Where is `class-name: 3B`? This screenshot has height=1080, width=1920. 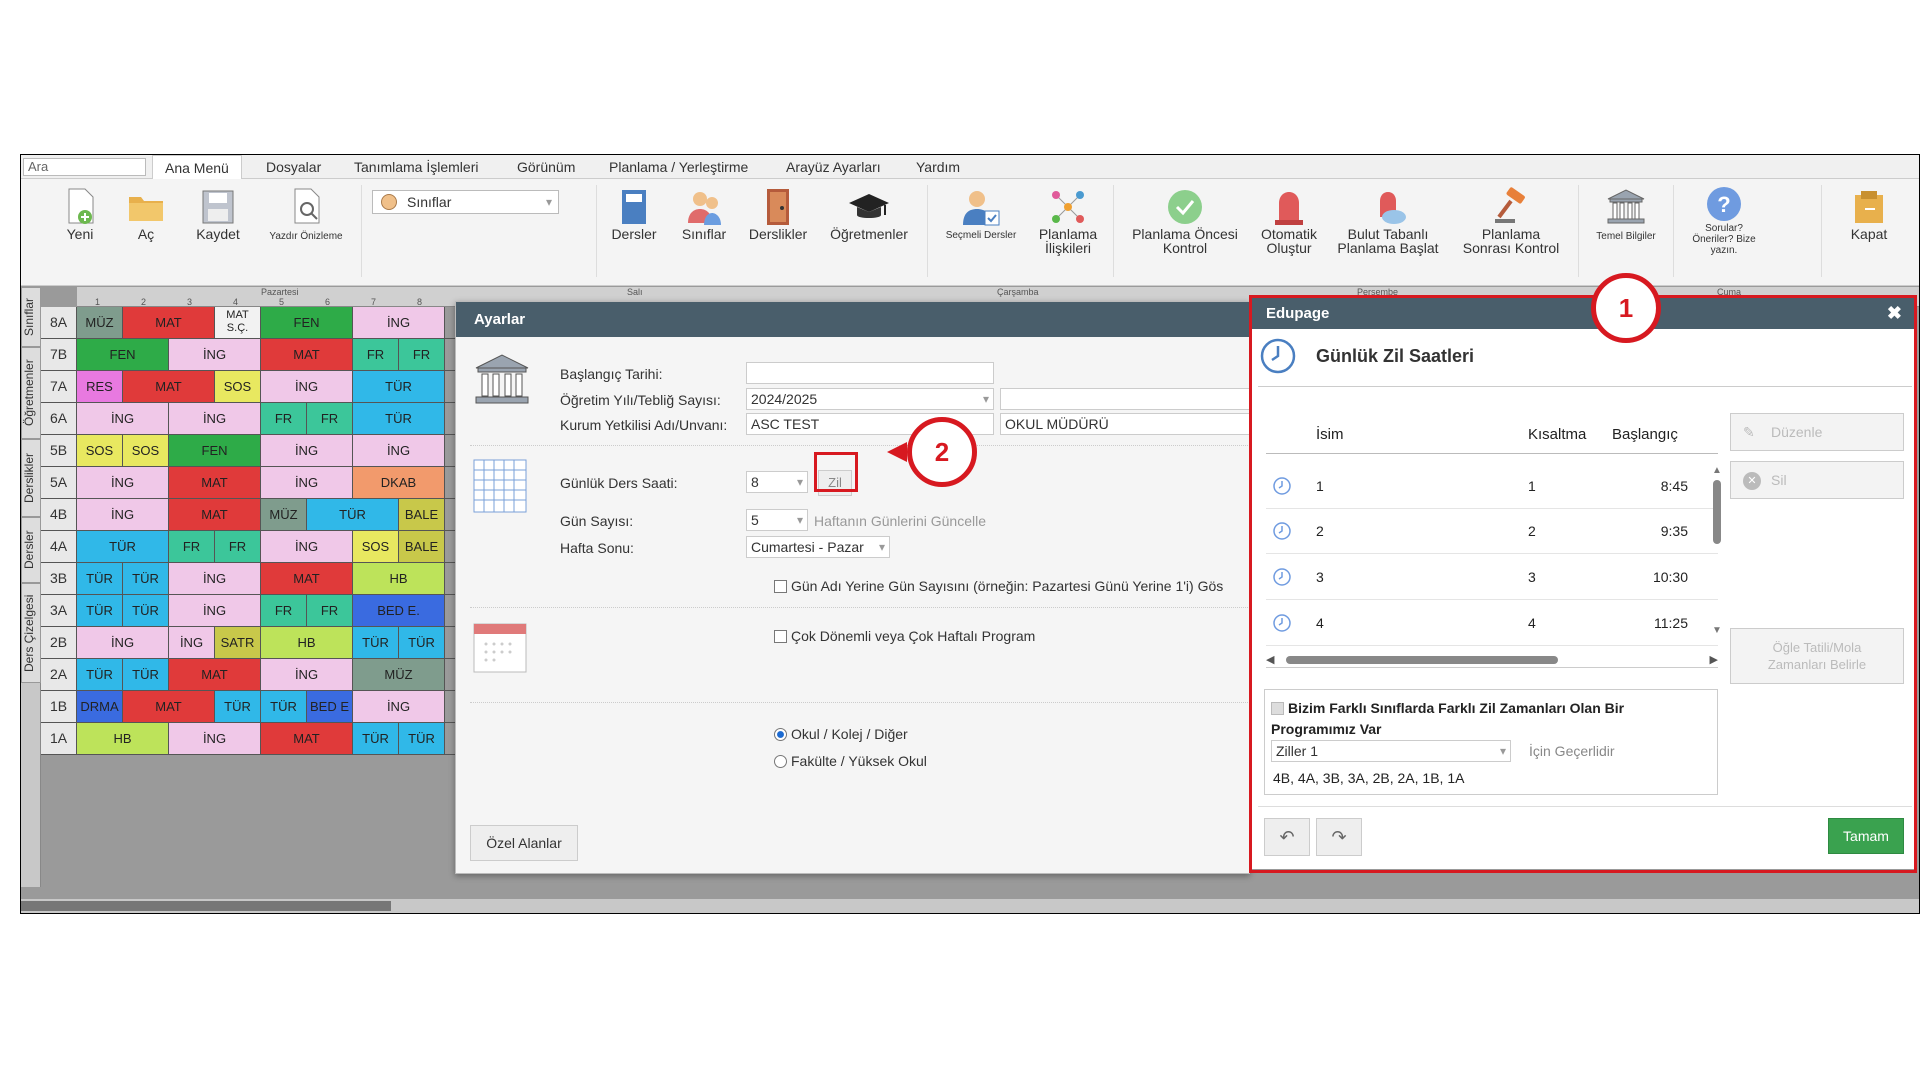
class-name: 3B is located at coordinates (59, 578).